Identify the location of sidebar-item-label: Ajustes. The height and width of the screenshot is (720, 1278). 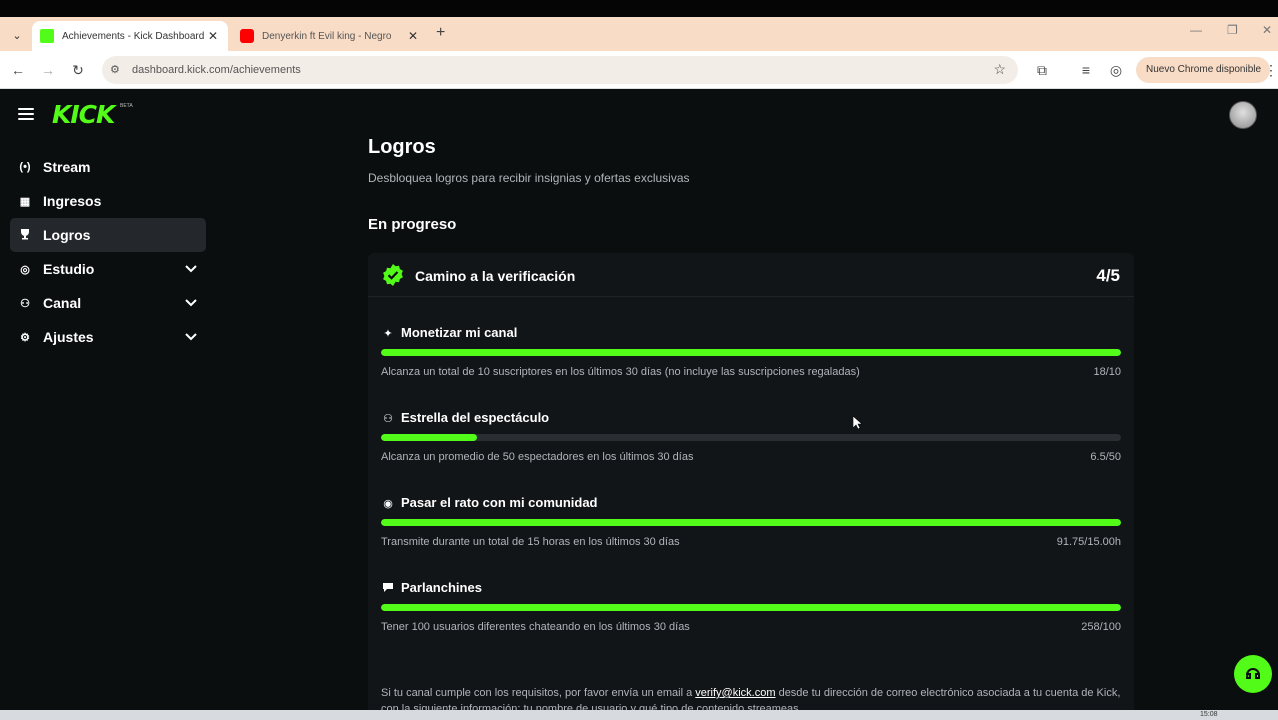
(68, 337).